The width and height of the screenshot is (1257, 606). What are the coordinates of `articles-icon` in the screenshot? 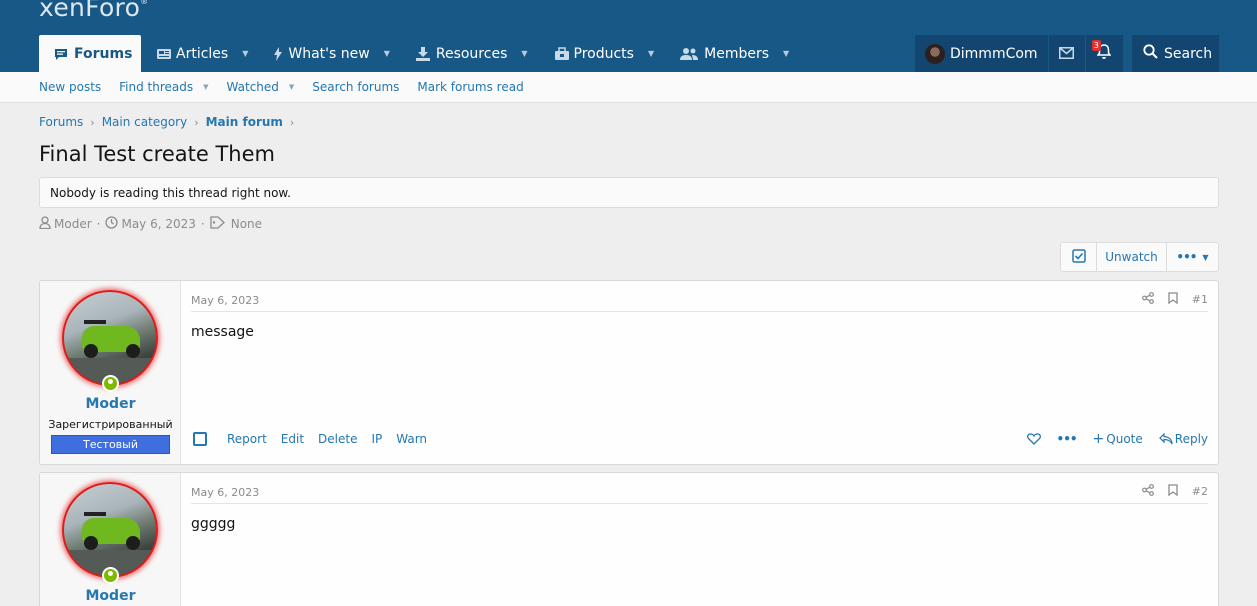 It's located at (163, 54).